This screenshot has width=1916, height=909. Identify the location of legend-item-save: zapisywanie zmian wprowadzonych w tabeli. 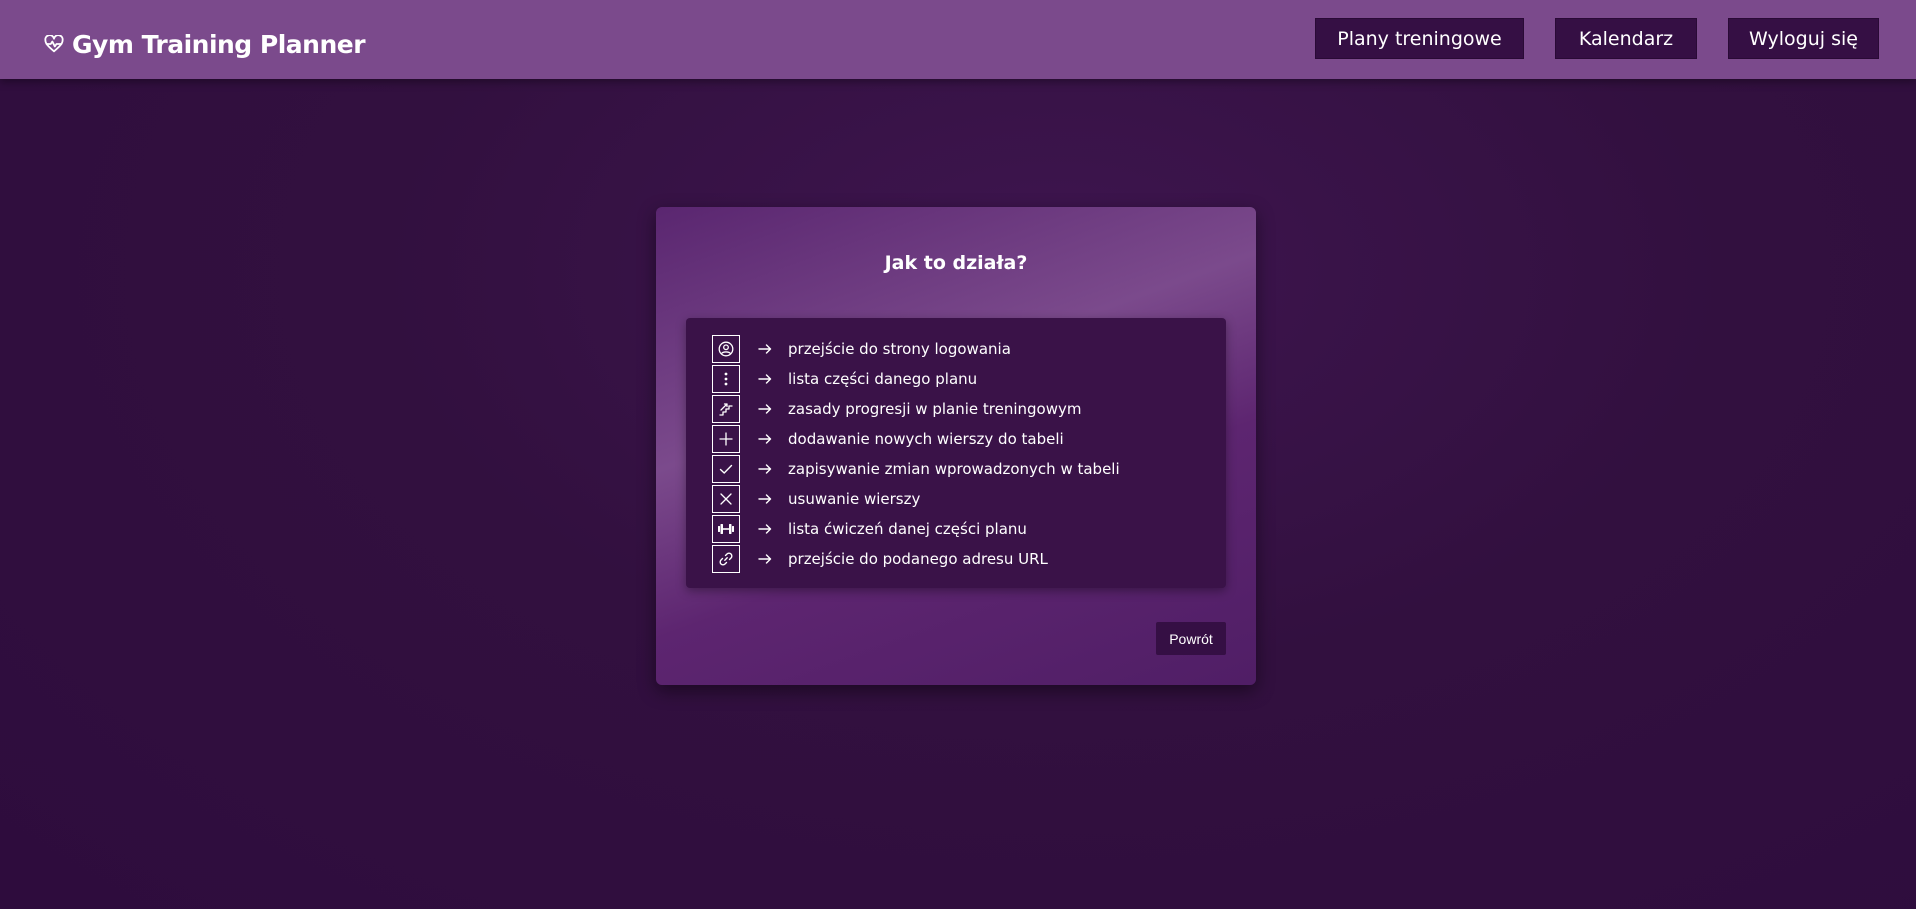
(916, 469).